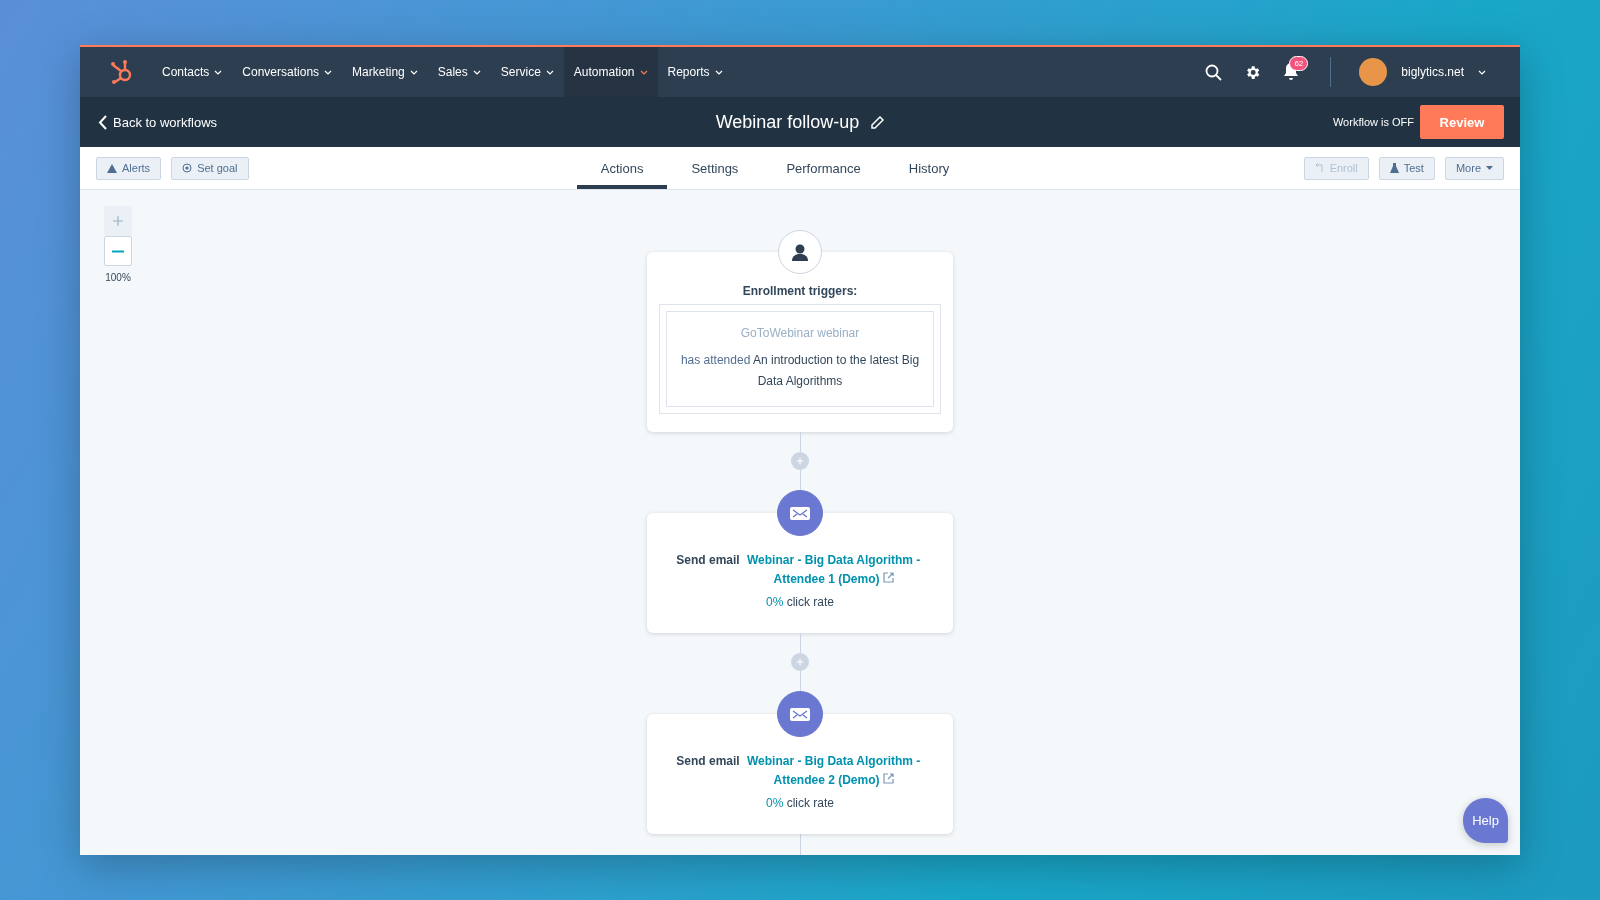 The height and width of the screenshot is (900, 1600). I want to click on trigger-heading: Enrollment triggers:, so click(800, 291).